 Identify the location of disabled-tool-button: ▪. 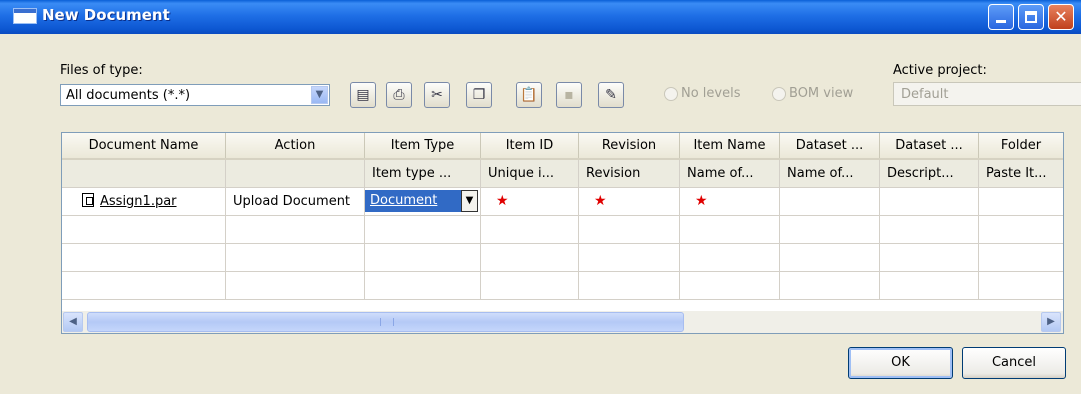
(569, 95).